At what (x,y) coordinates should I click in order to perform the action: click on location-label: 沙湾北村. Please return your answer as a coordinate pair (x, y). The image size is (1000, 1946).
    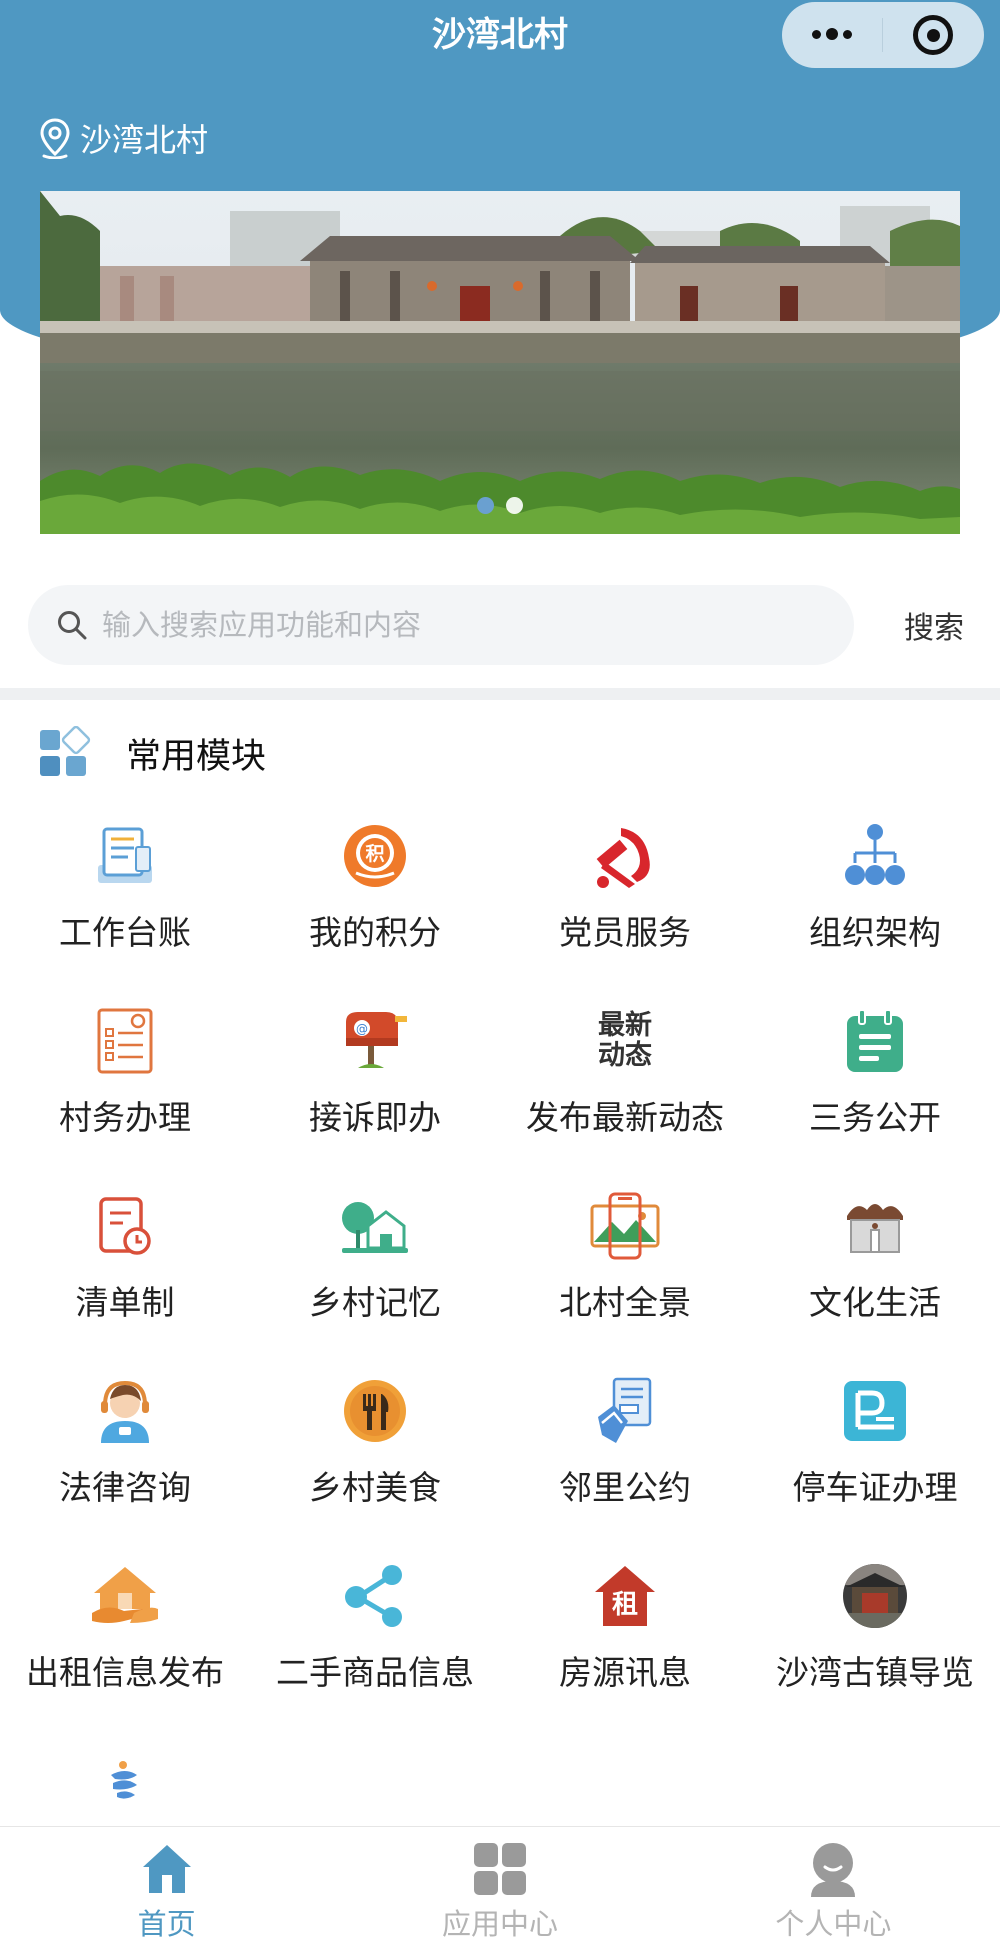
    Looking at the image, I should click on (144, 140).